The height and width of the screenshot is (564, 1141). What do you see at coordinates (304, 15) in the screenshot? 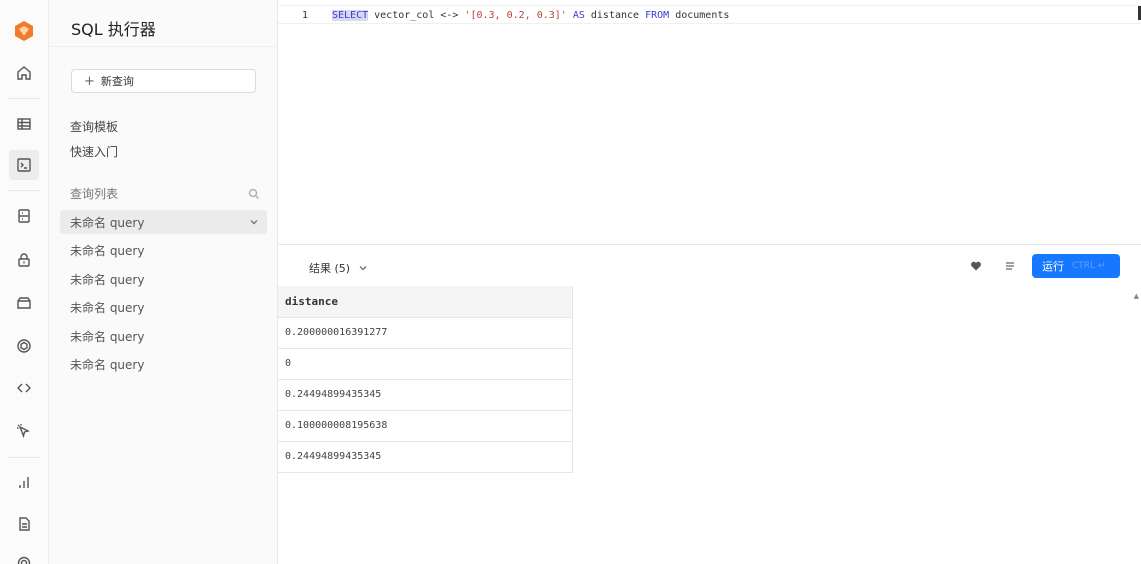
I see `line-number: 1` at bounding box center [304, 15].